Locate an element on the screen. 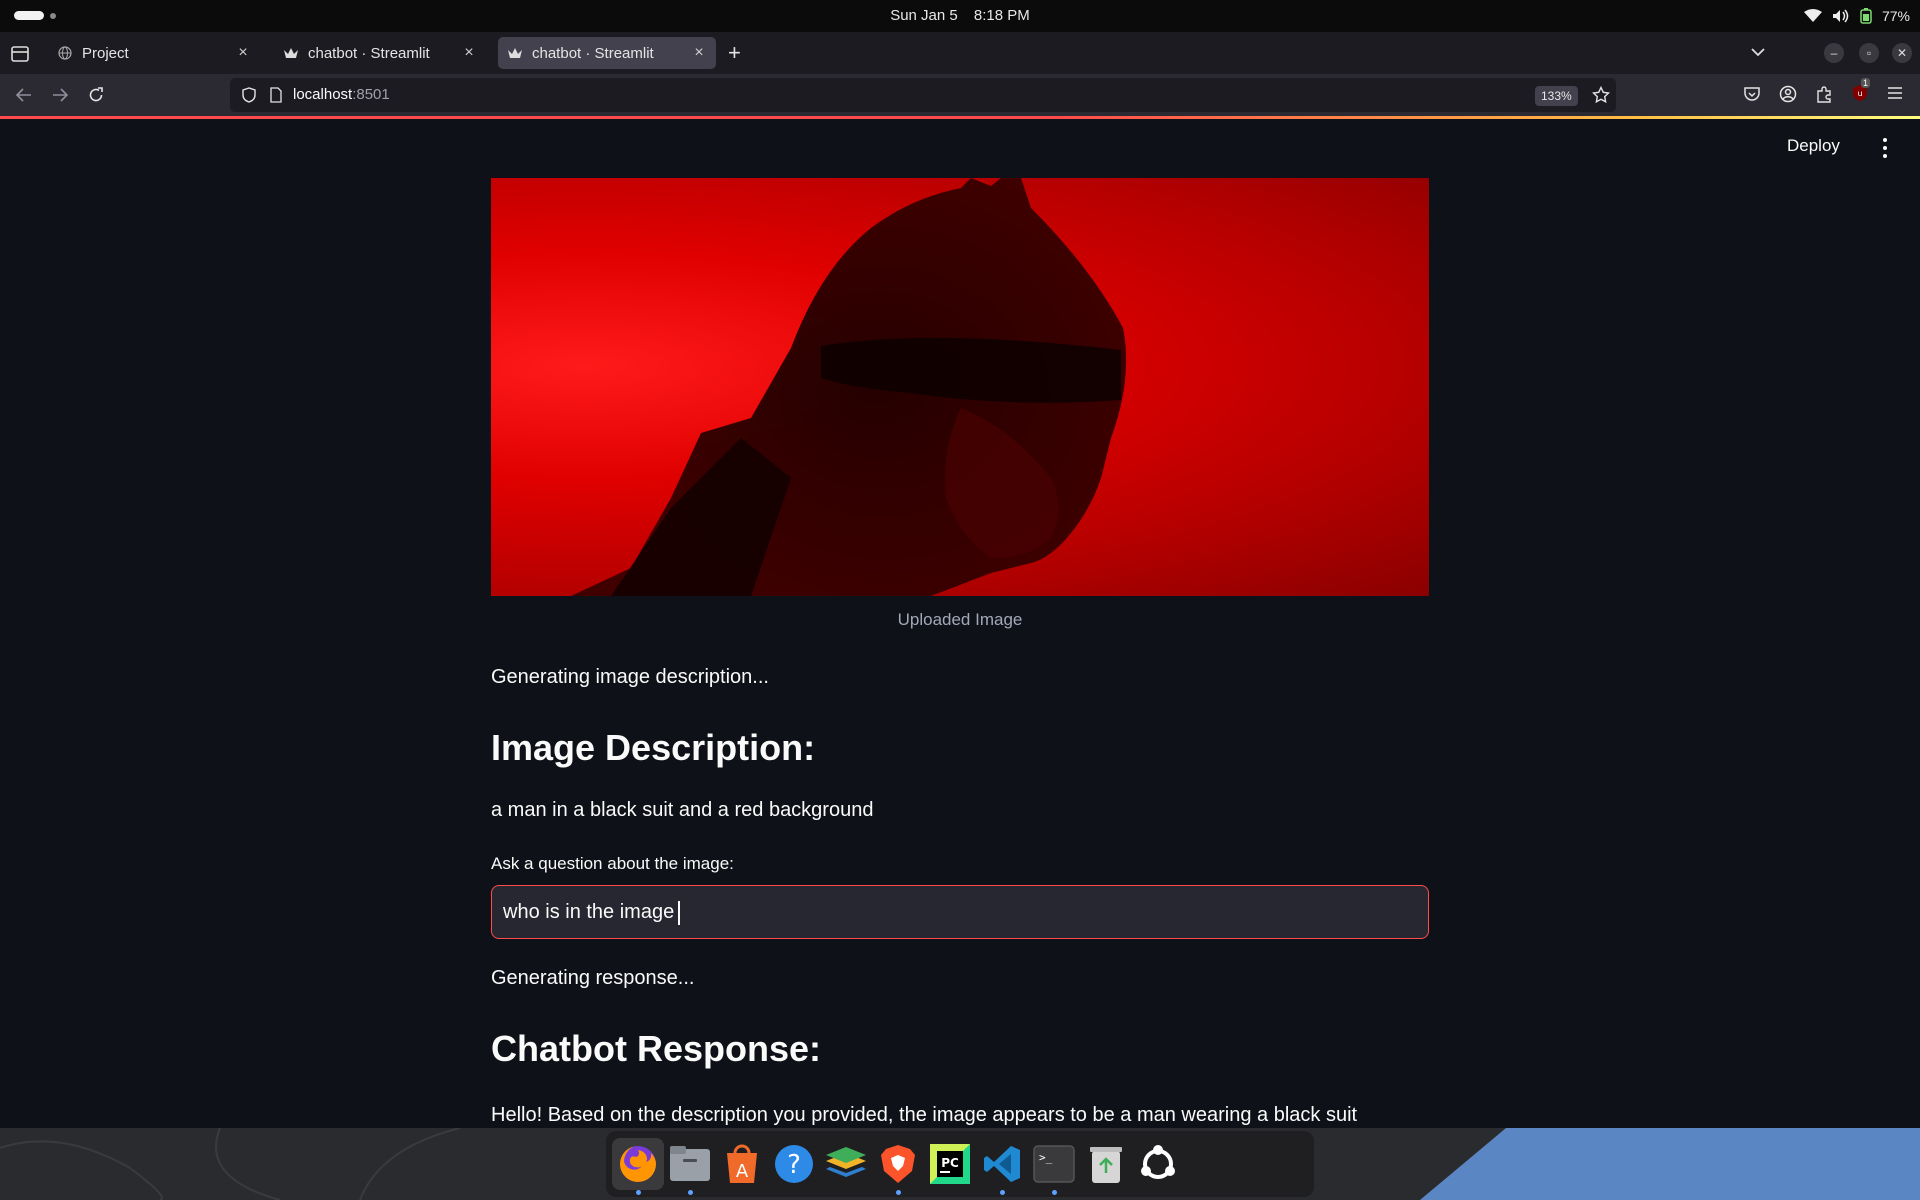 The width and height of the screenshot is (1920, 1200). svg-text: A is located at coordinates (742, 1171).